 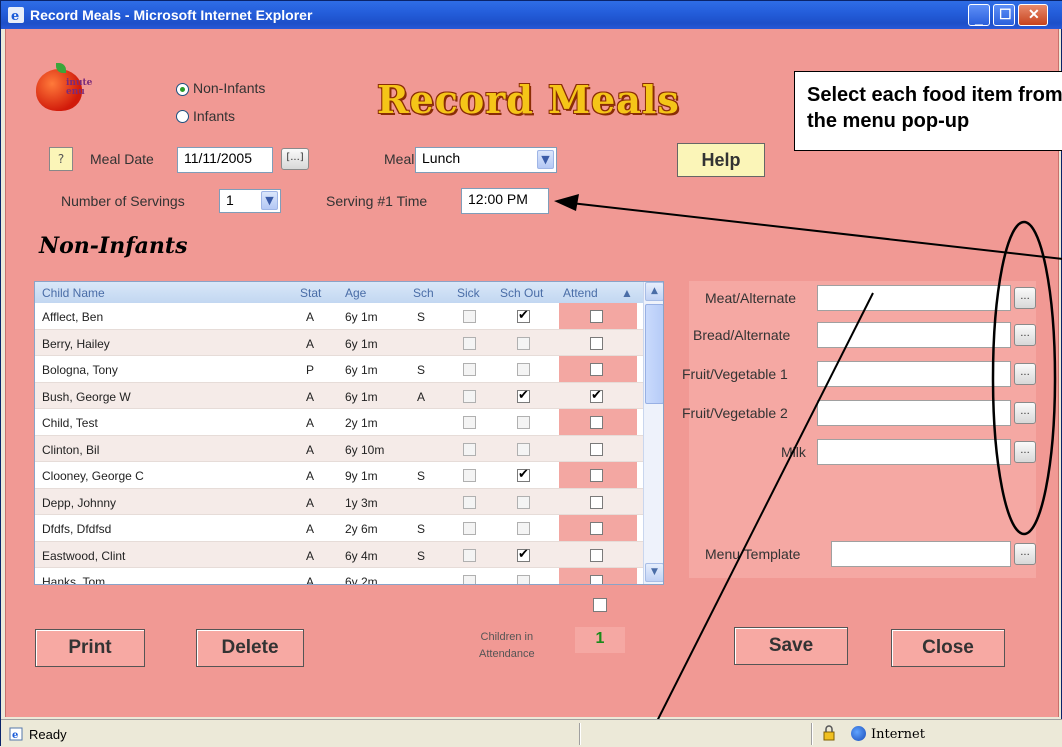 What do you see at coordinates (250, 648) in the screenshot?
I see `delete-button: Delete` at bounding box center [250, 648].